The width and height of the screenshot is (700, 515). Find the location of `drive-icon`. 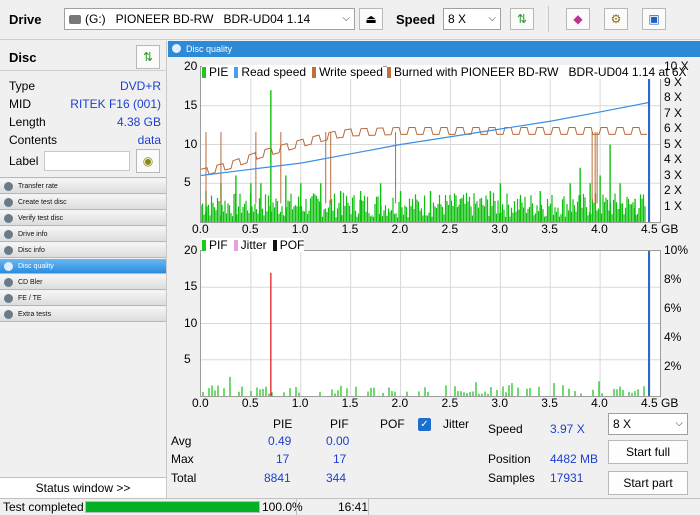

drive-icon is located at coordinates (75, 19).